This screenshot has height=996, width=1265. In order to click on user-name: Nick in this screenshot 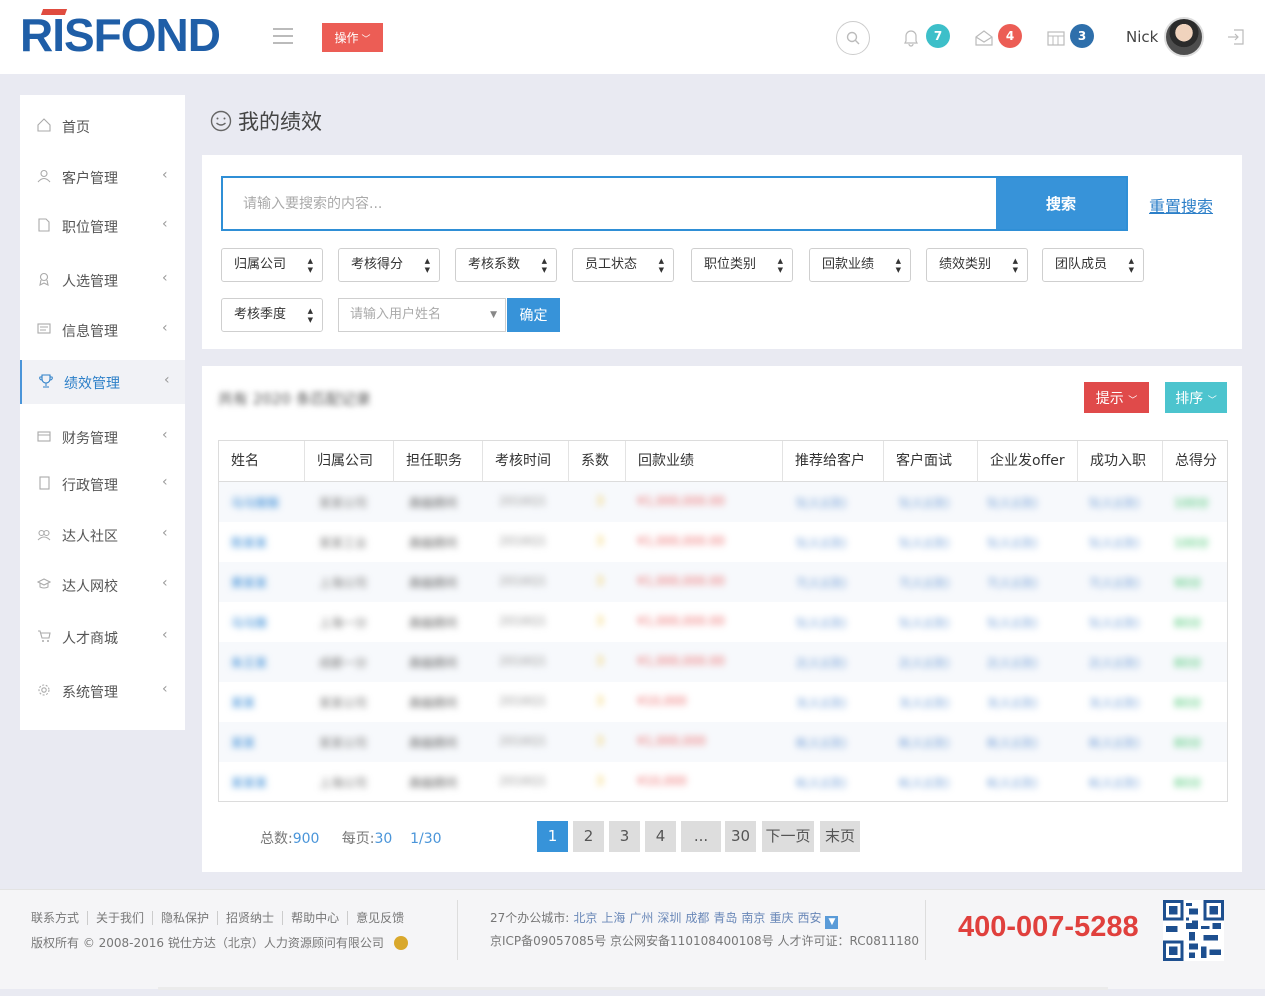, I will do `click(1142, 37)`.